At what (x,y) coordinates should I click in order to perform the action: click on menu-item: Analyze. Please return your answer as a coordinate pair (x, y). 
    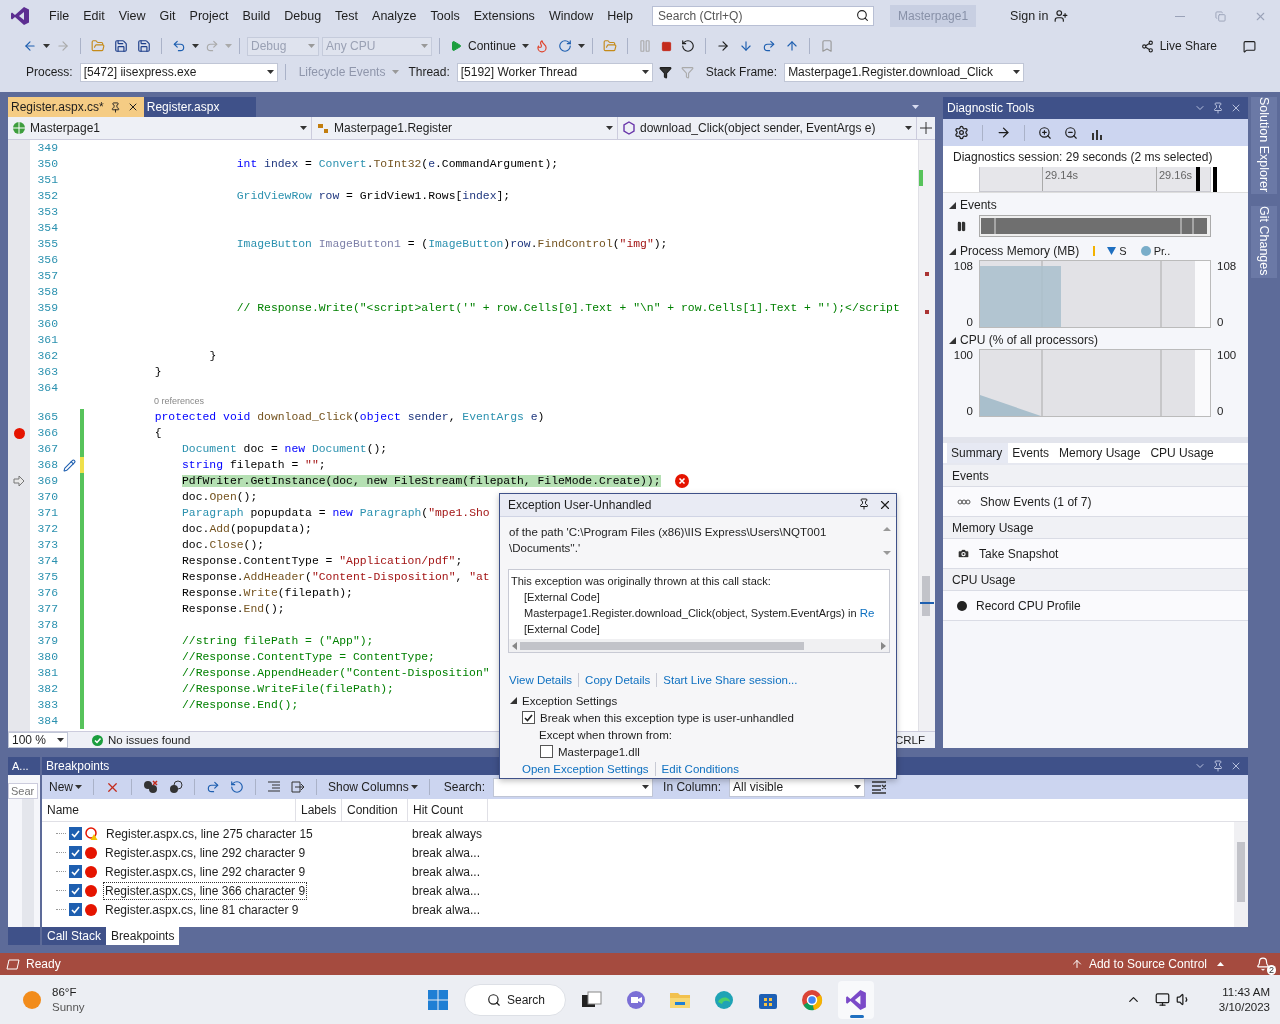
    Looking at the image, I should click on (394, 16).